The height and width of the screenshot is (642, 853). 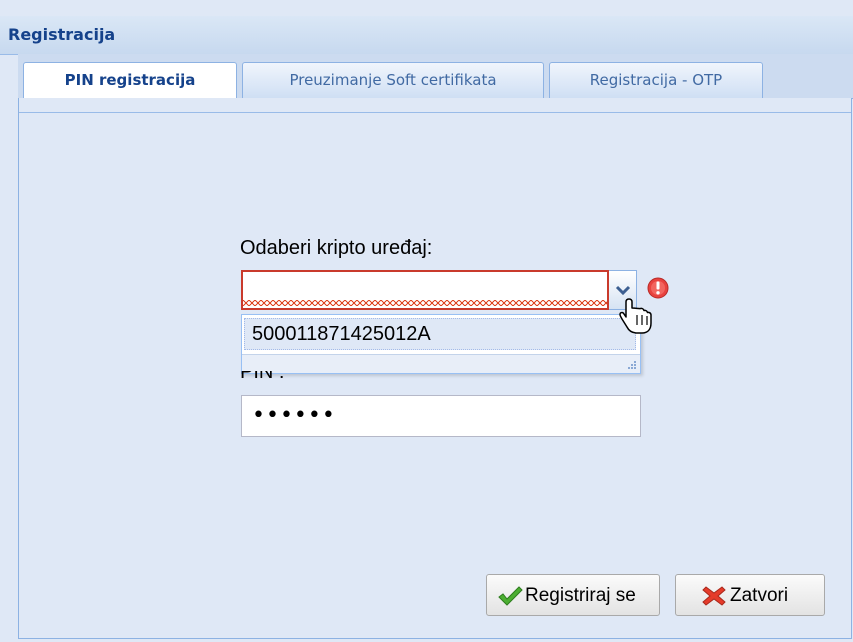 What do you see at coordinates (656, 80) in the screenshot?
I see `tab-registracija-otp: Registracija - OTP` at bounding box center [656, 80].